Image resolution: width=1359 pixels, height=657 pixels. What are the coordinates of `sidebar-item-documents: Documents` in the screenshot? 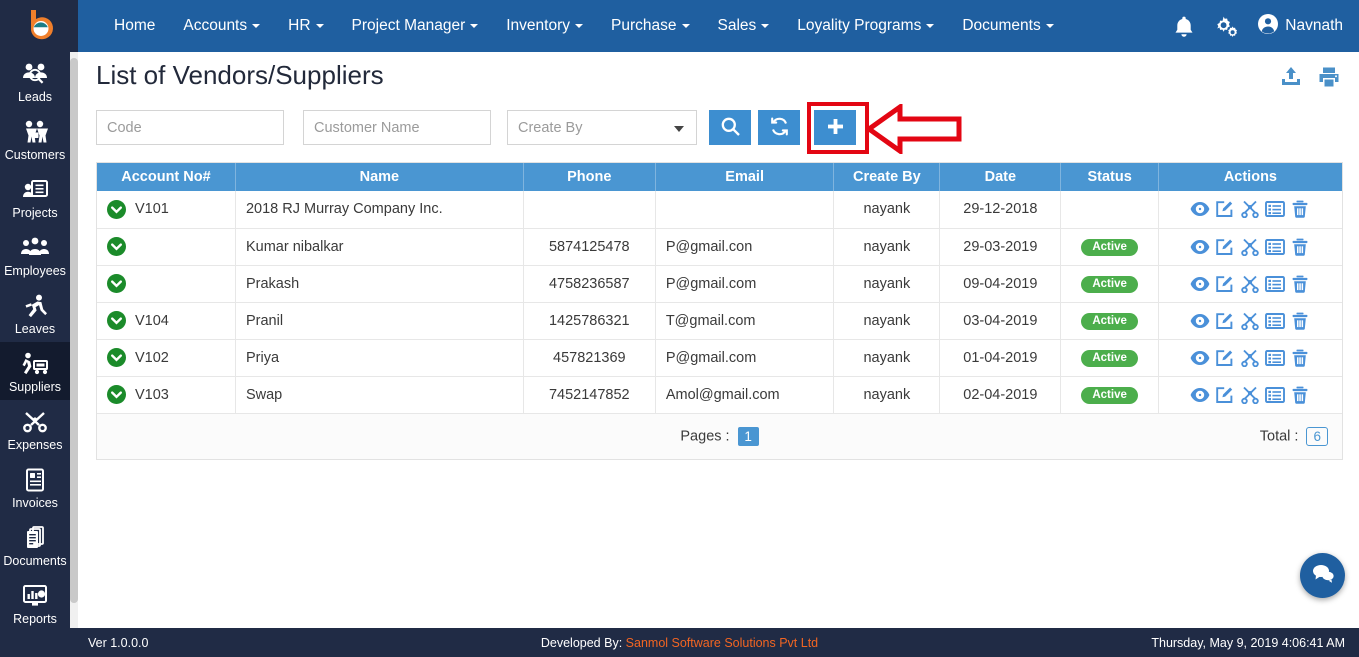 It's located at (35, 545).